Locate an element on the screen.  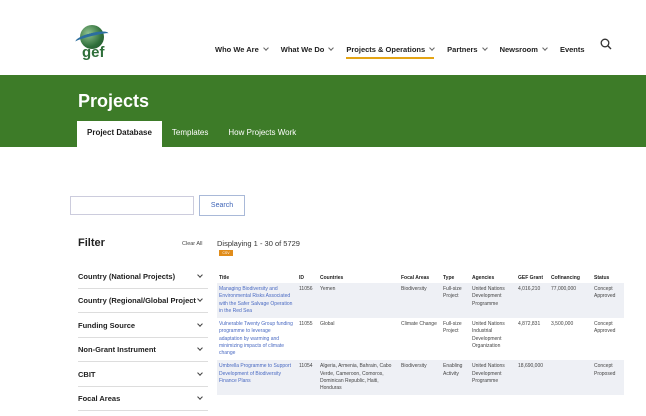
project-id: 11055 is located at coordinates (306, 324).